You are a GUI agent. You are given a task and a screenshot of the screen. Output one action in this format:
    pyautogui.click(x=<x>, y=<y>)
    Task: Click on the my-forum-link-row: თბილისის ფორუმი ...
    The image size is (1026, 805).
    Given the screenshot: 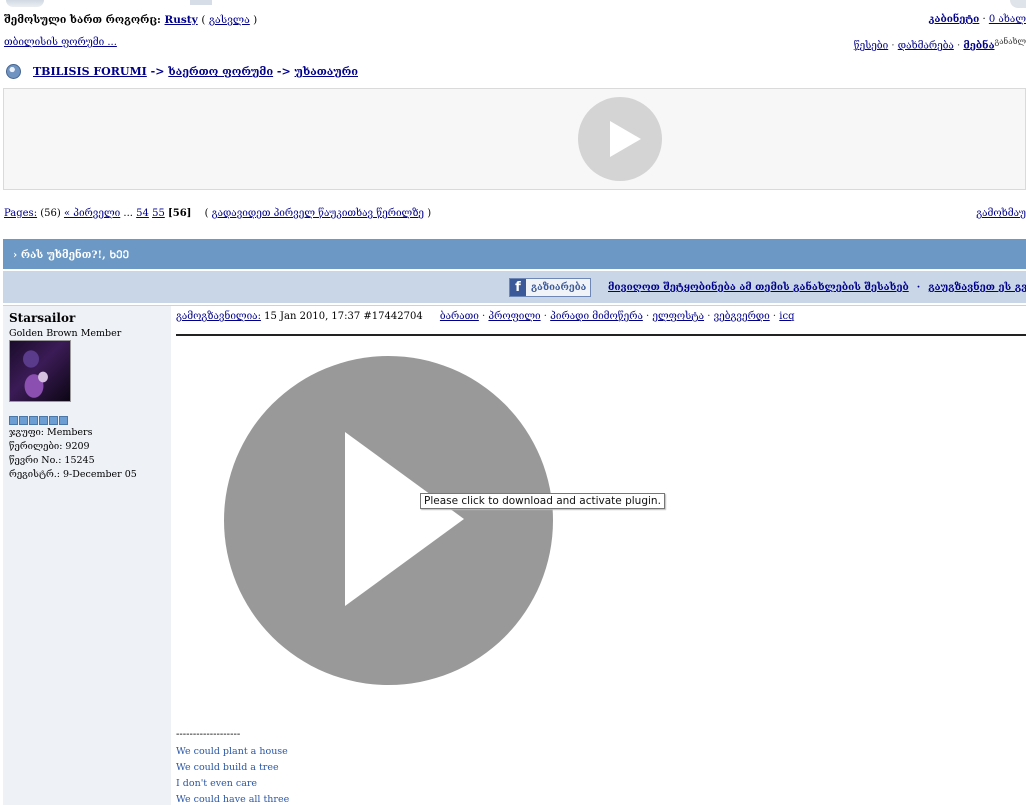 What is the action you would take?
    pyautogui.click(x=60, y=42)
    